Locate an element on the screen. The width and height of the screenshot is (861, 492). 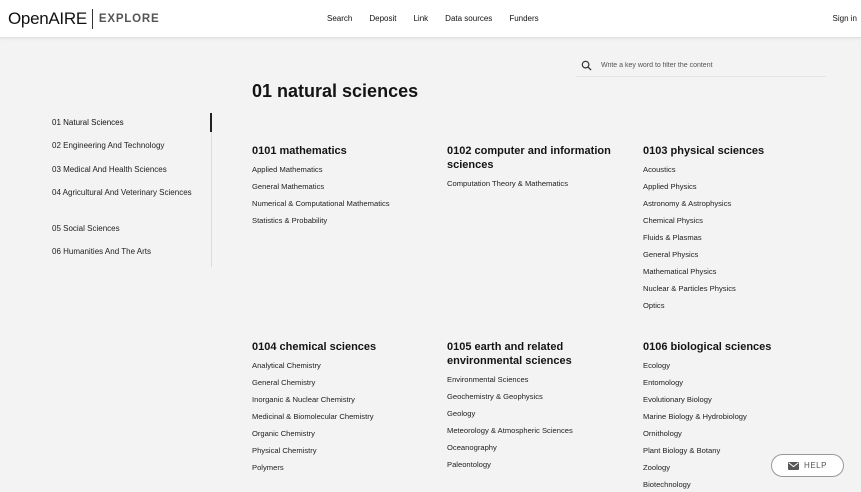
mail-icon is located at coordinates (794, 465).